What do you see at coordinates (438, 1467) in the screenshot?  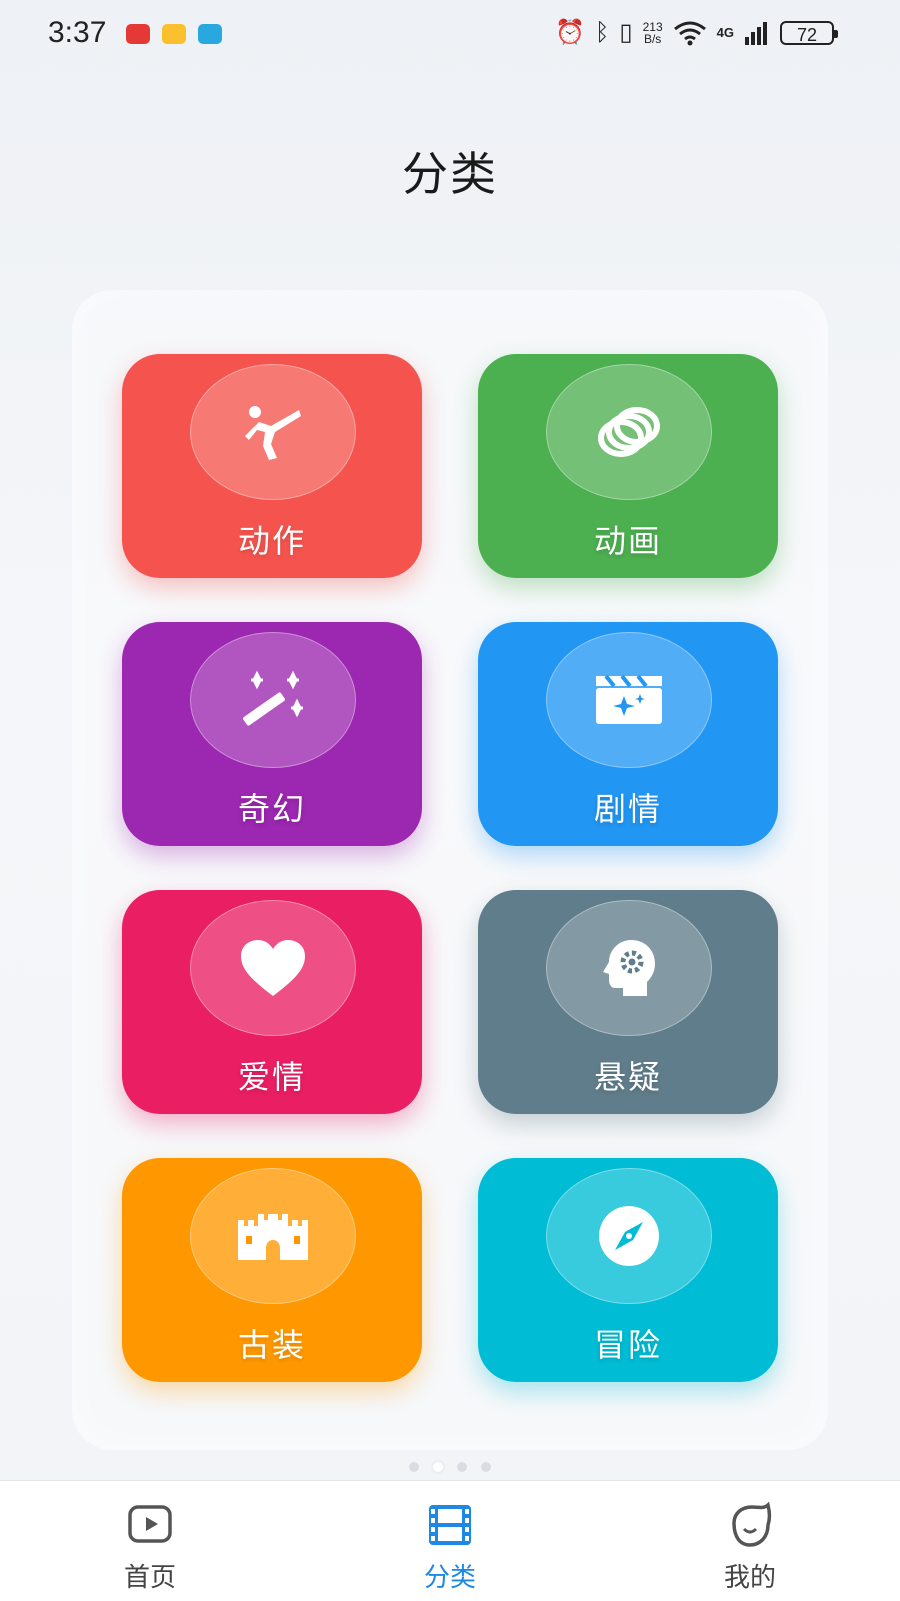 I see `page-dot-active` at bounding box center [438, 1467].